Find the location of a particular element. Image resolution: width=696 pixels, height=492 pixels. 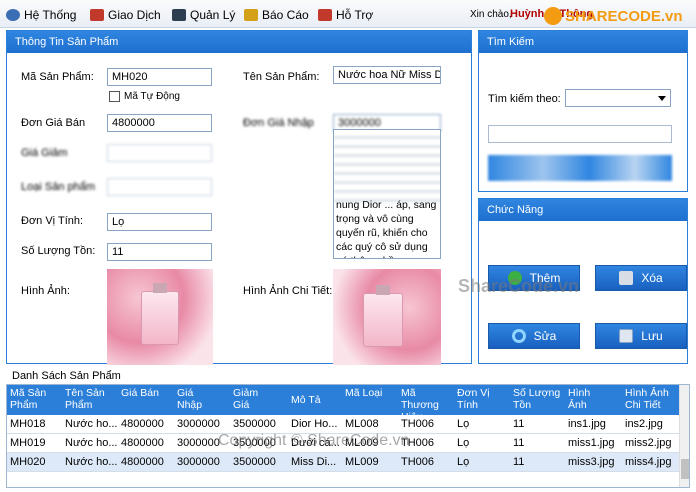

help-icon is located at coordinates (325, 15).